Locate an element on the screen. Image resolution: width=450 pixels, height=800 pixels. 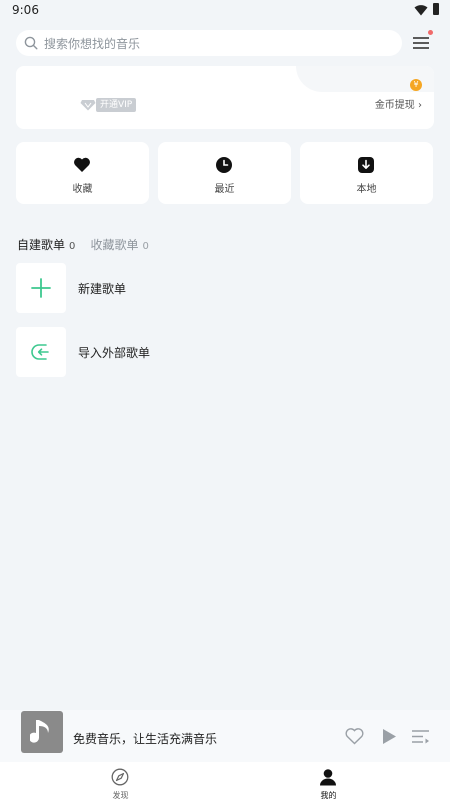
list-item-label: 导入外部歌单 is located at coordinates (114, 353).